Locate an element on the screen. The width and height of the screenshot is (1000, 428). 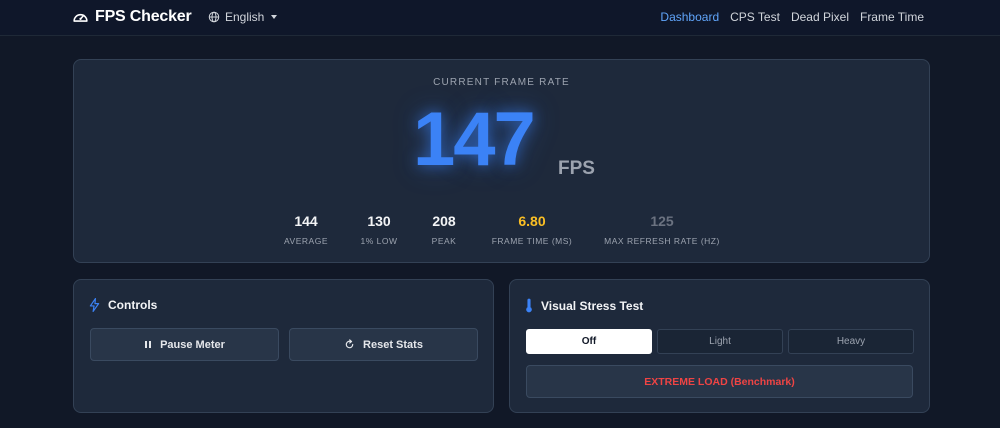
fps-value: 147 is located at coordinates (474, 139).